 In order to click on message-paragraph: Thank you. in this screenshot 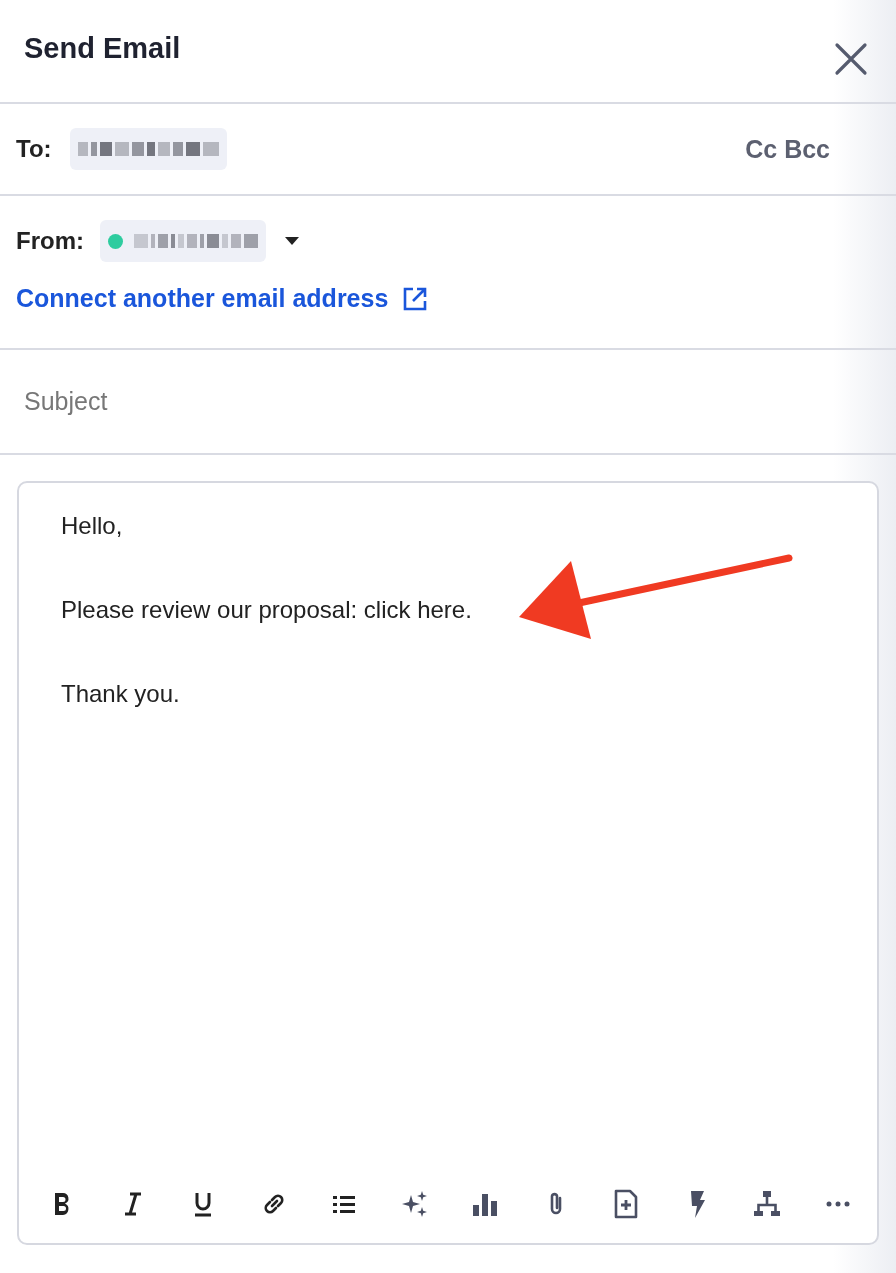, I will do `click(120, 694)`.